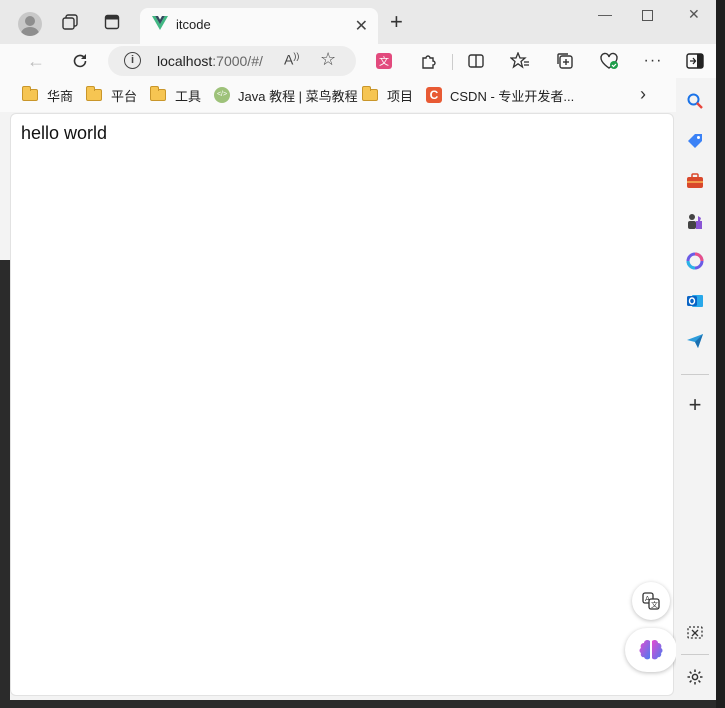  I want to click on translate-extension-icon: 文, so click(384, 61).